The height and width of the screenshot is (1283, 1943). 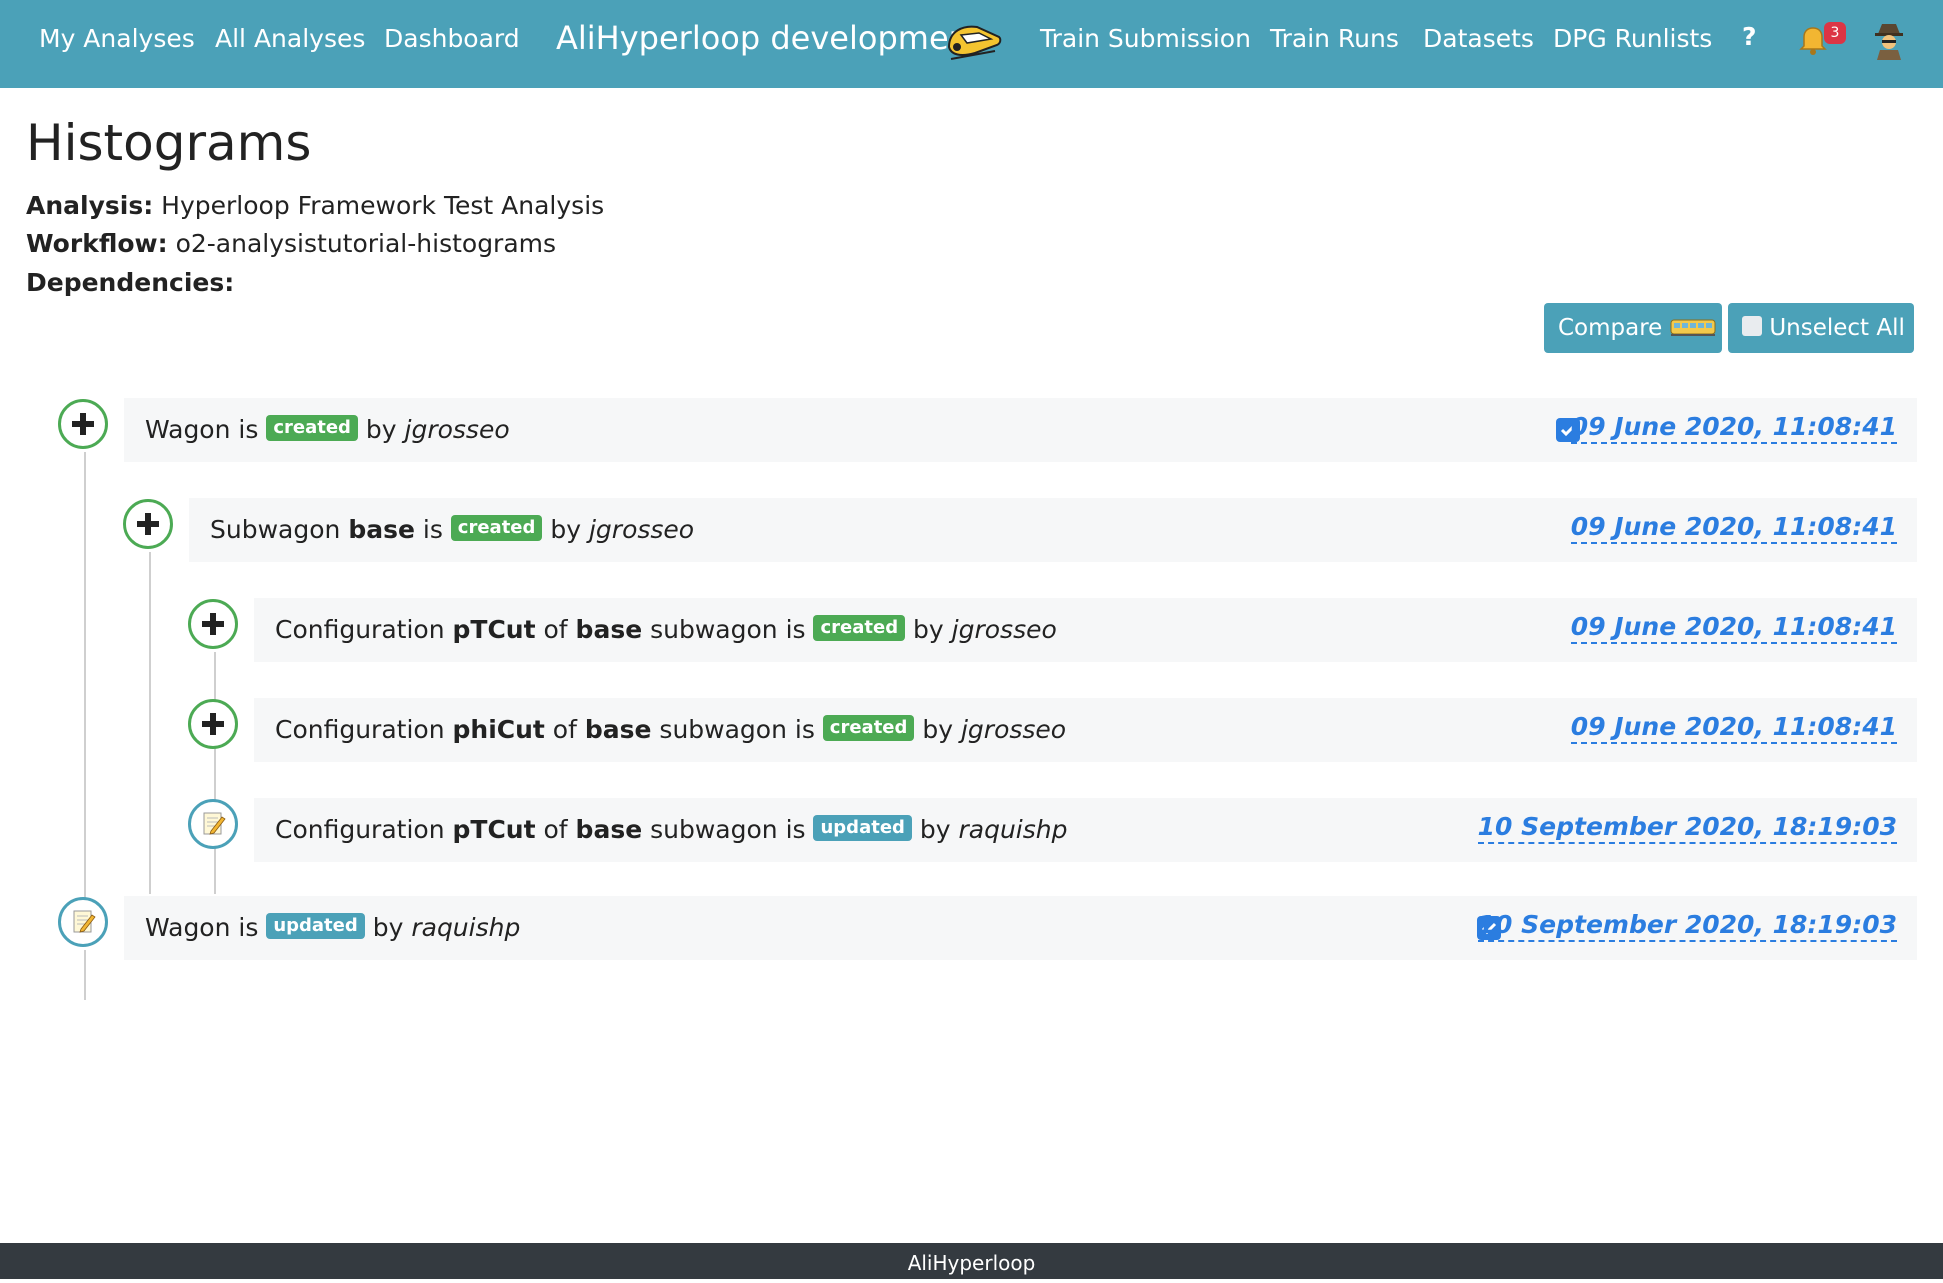 I want to click on entry-object-name: phiCut, so click(x=498, y=729).